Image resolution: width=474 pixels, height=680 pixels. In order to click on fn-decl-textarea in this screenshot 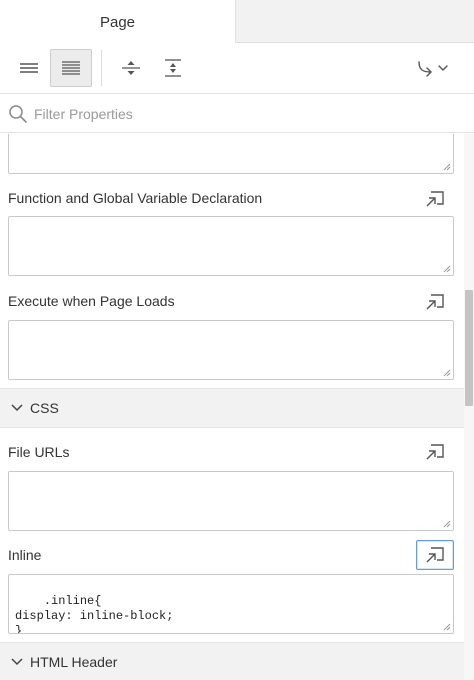, I will do `click(231, 246)`.